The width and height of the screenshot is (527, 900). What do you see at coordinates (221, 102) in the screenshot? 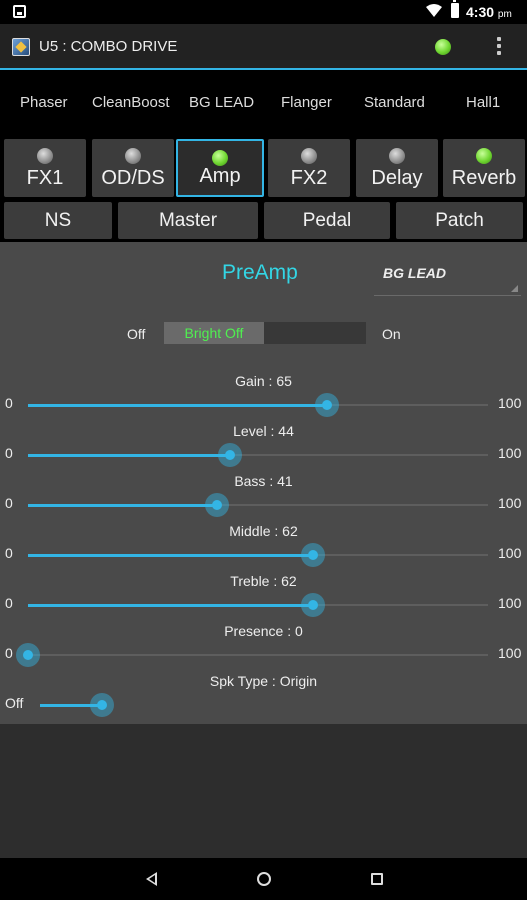
I see `preset-bg-lead: BG LEAD` at bounding box center [221, 102].